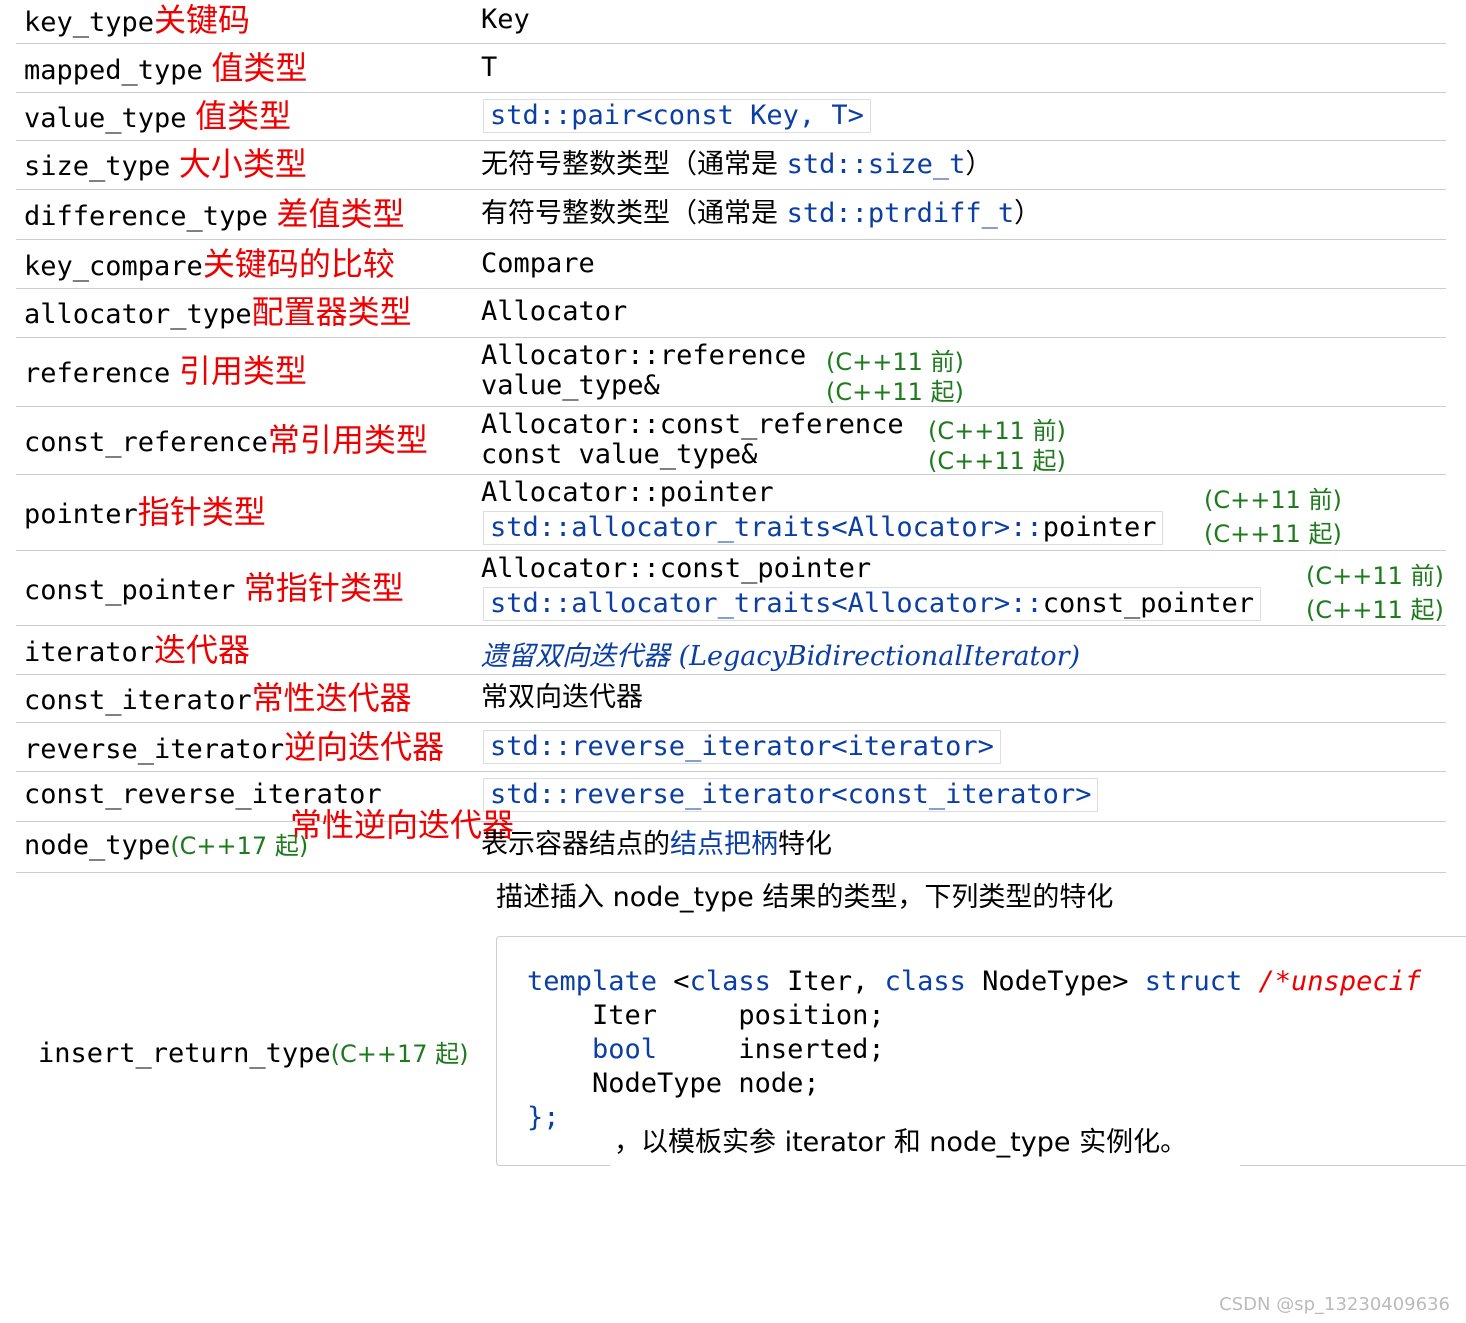 The height and width of the screenshot is (1323, 1466). Describe the element at coordinates (731, 699) in the screenshot. I see `table-row: const_iterator常性迭代器 常双向迭代器` at that location.